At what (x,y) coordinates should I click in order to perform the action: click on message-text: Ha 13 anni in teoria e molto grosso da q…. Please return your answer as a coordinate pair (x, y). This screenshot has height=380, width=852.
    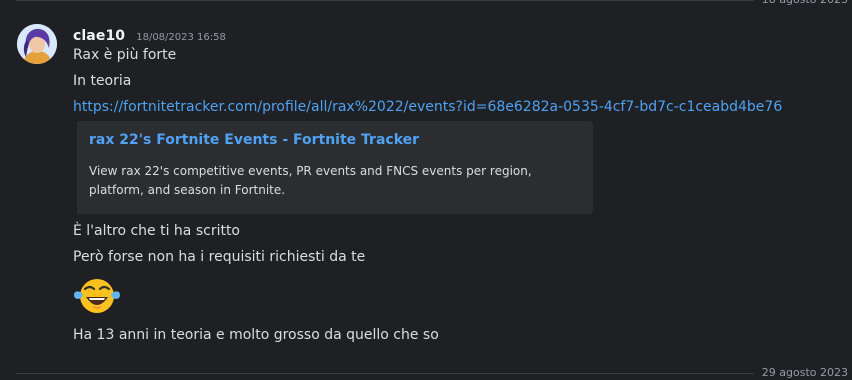
    Looking at the image, I should click on (256, 335).